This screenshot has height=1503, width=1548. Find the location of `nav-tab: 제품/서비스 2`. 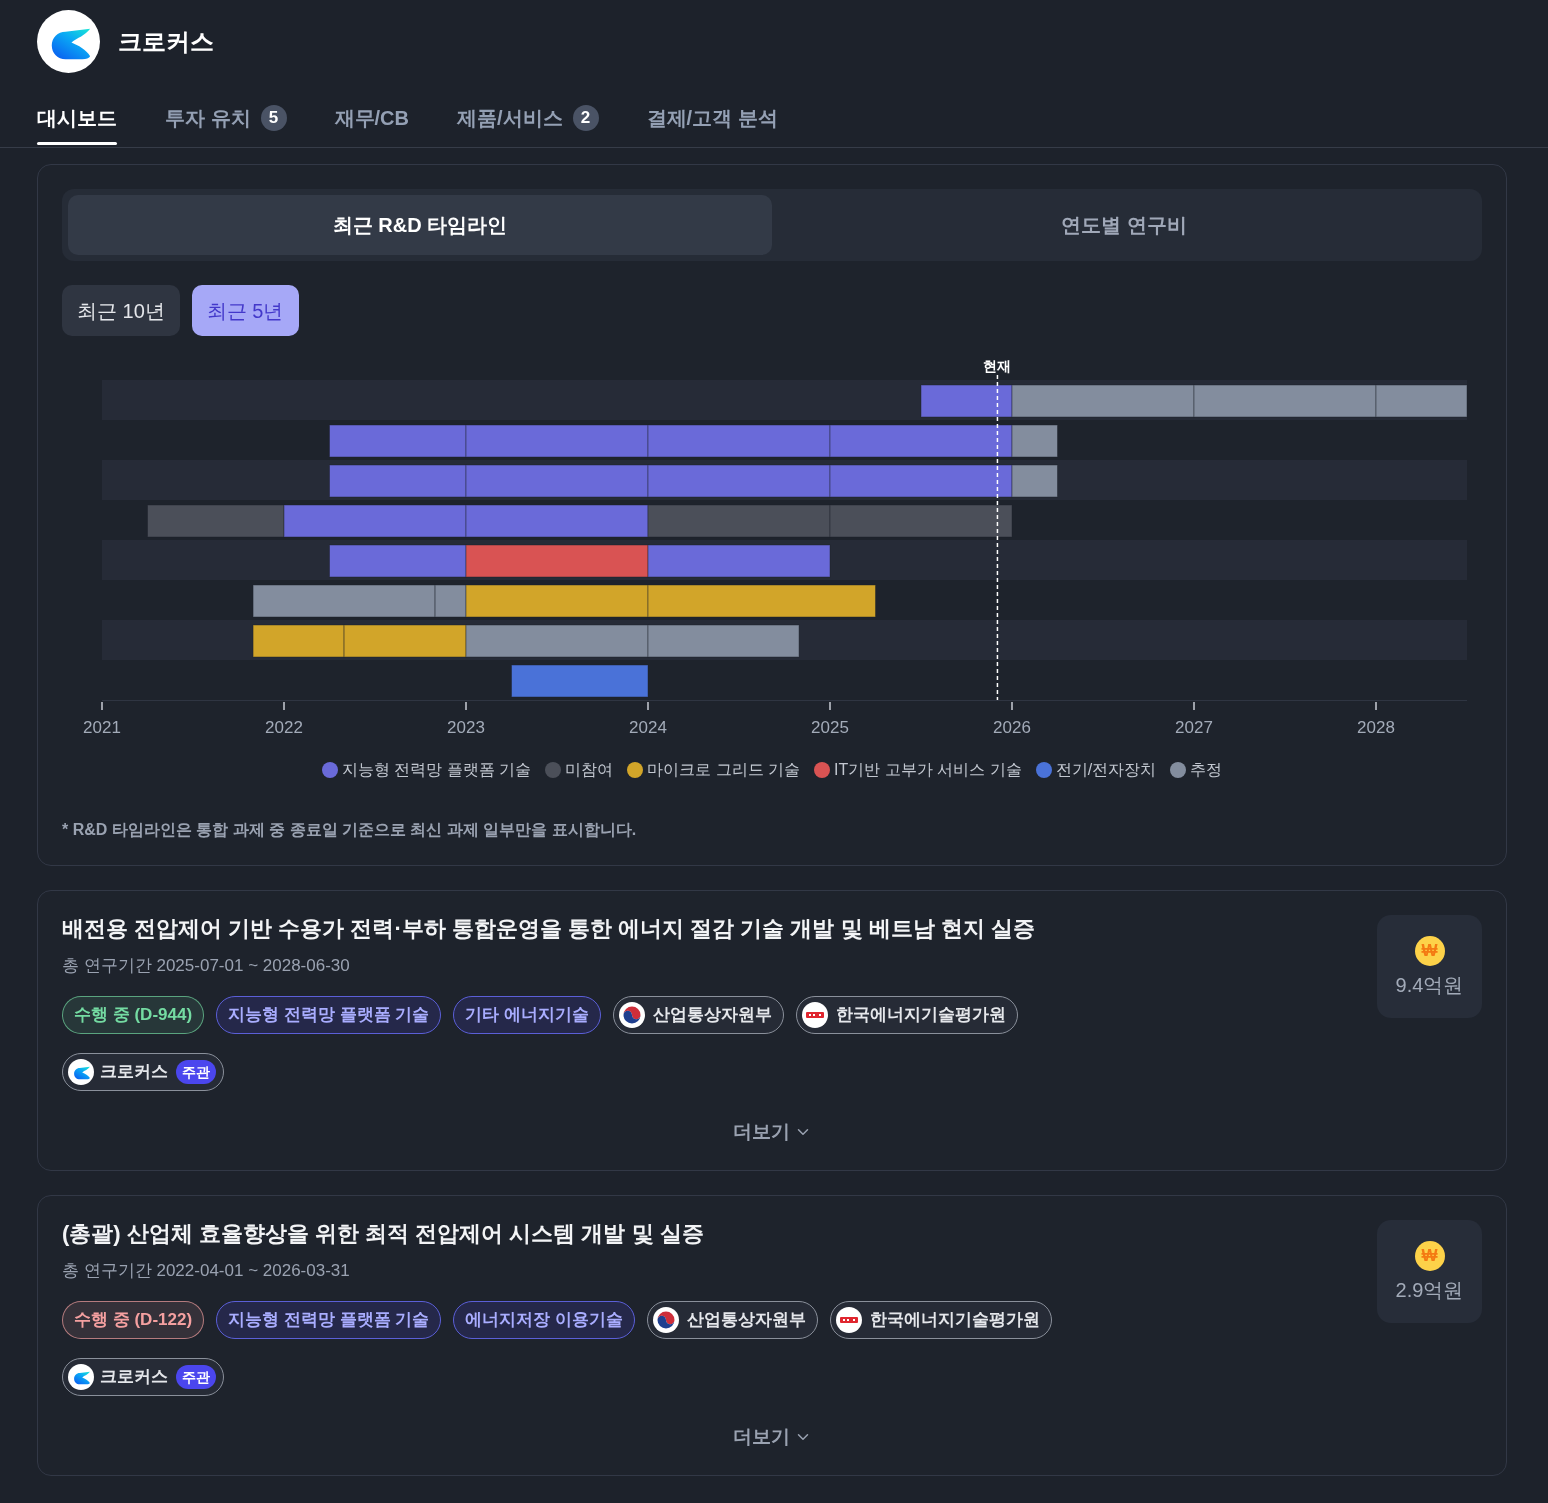

nav-tab: 제품/서비스 2 is located at coordinates (528, 117).